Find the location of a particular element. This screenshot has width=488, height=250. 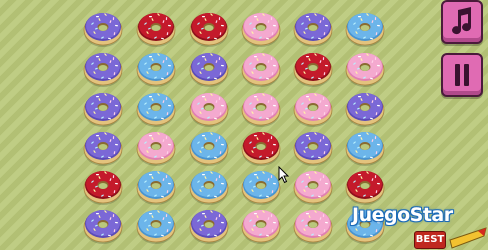

music-button is located at coordinates (462, 22).